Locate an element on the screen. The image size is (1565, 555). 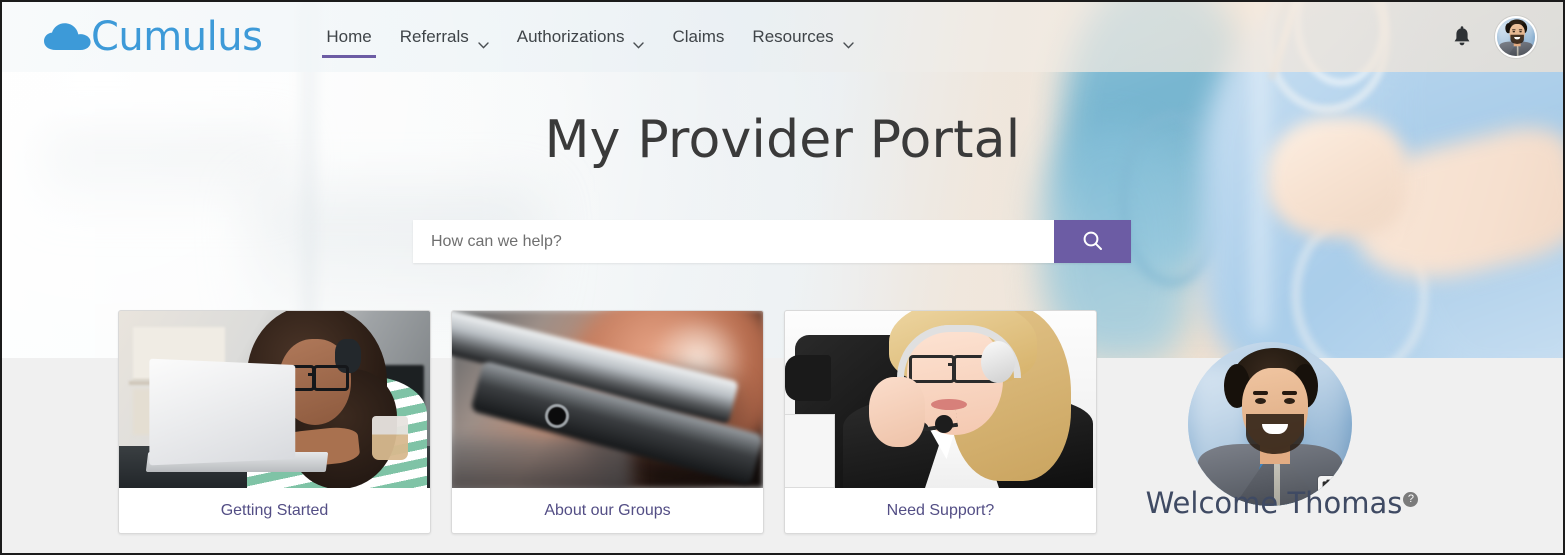
brand-logo: Cumulus is located at coordinates (152, 37).